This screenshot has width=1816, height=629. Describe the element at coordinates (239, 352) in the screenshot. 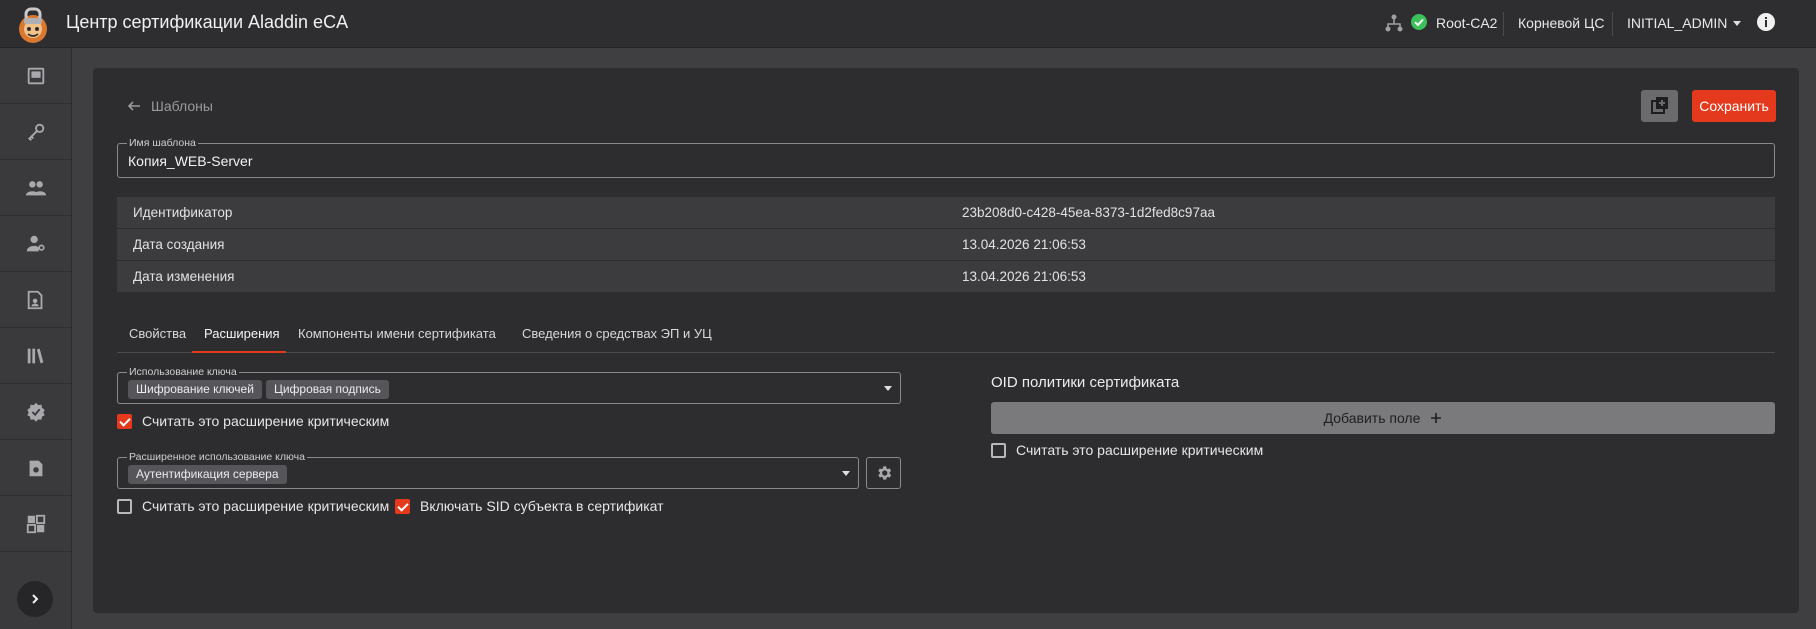

I see `active-tab-indicator` at that location.